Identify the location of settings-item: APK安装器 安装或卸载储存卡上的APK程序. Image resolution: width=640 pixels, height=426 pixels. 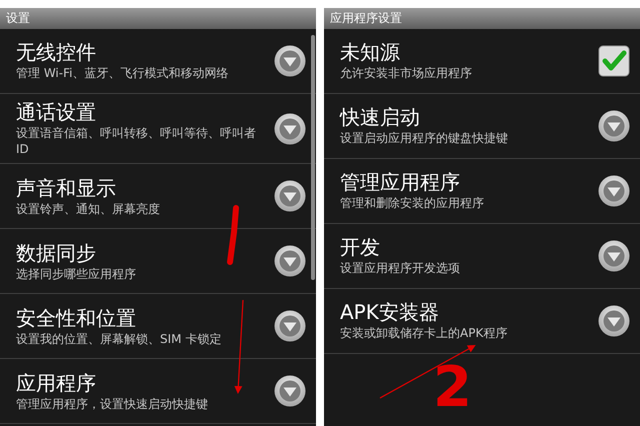
(482, 321).